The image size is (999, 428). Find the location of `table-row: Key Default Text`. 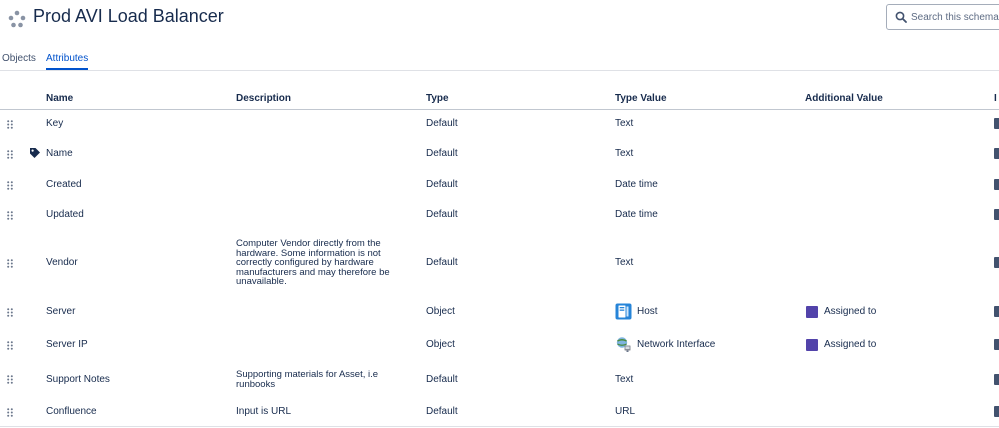

table-row: Key Default Text is located at coordinates (499, 124).